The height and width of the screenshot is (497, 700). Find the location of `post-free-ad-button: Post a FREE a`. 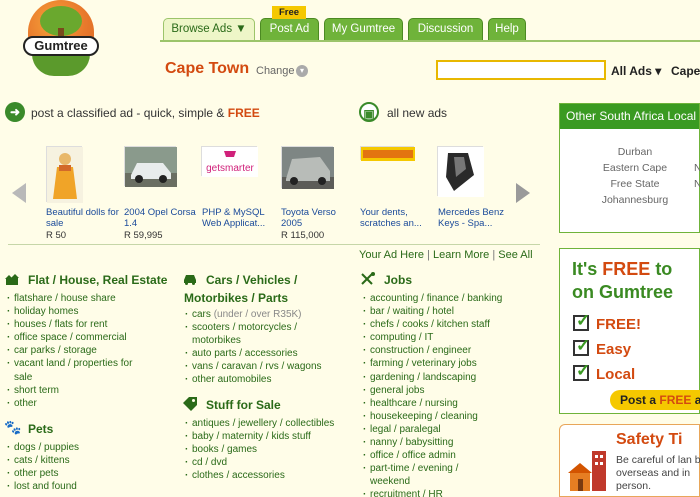

post-free-ad-button: Post a FREE a is located at coordinates (655, 400).